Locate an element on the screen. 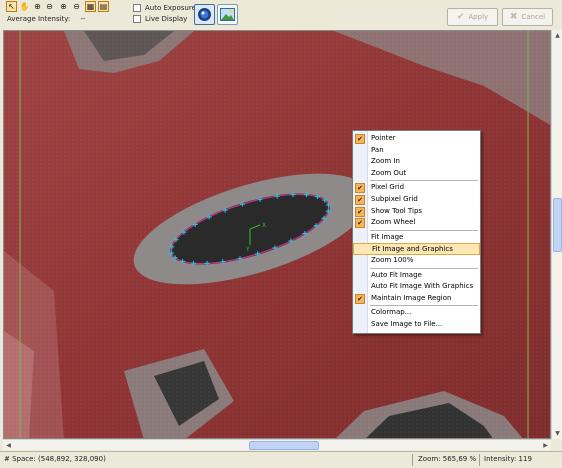  scroll-right-icon: ▶ is located at coordinates (545, 445).